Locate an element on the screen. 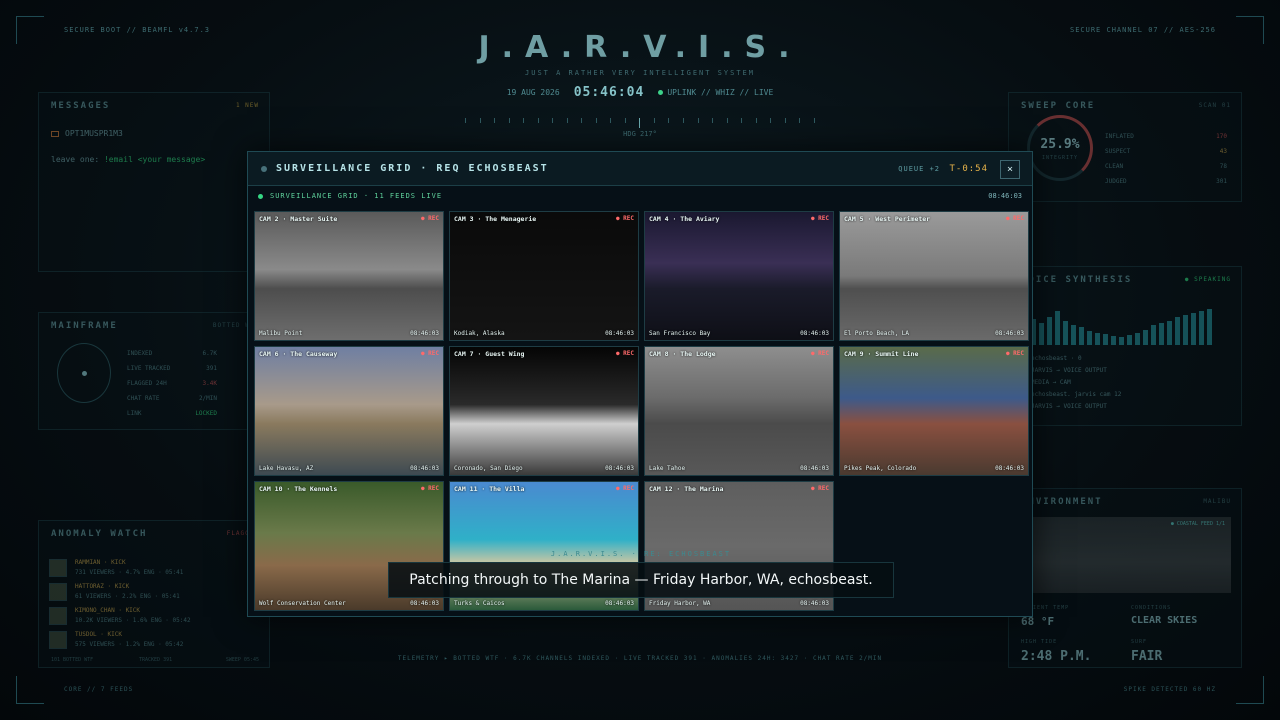 The height and width of the screenshot is (720, 1280). camera-name: CAM 5 · West Perimeter is located at coordinates (887, 219).